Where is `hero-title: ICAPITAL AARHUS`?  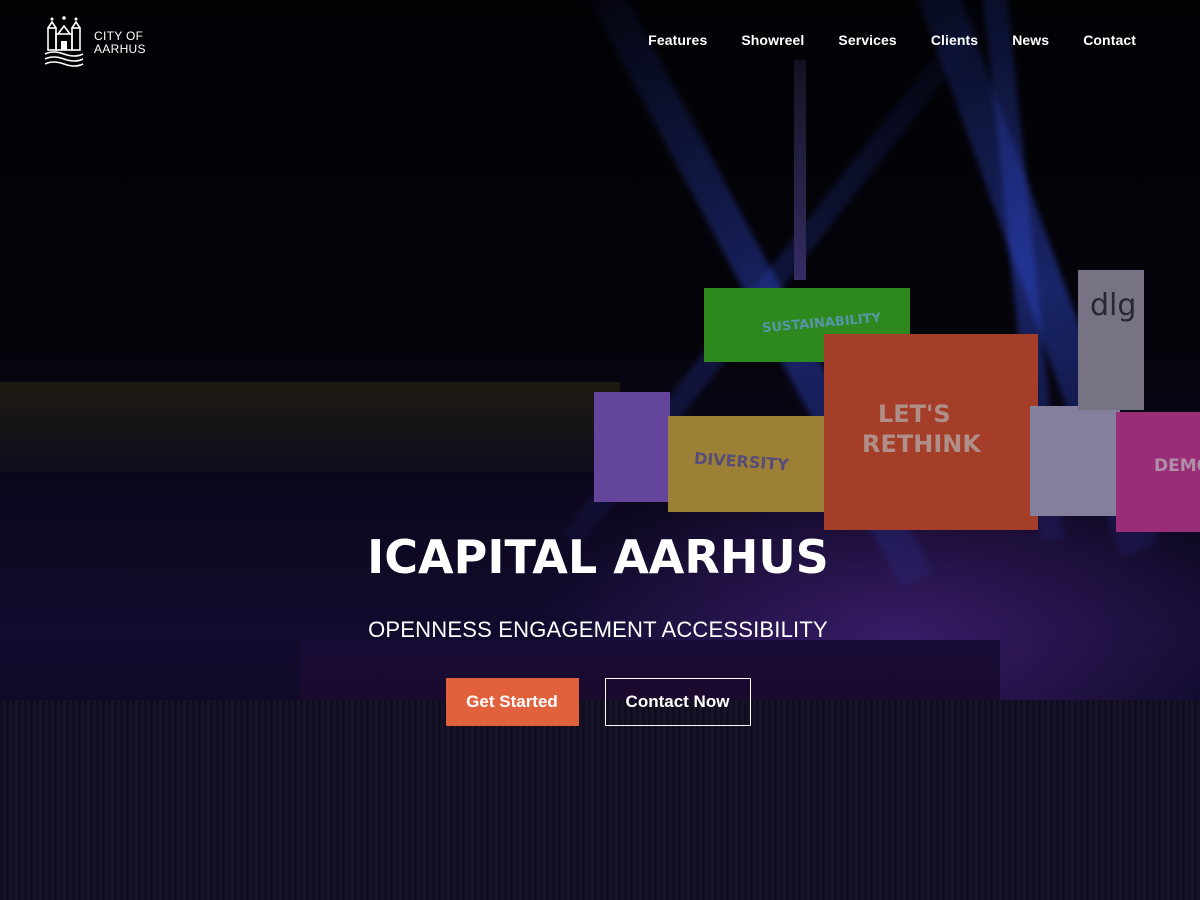
hero-title: ICAPITAL AARHUS is located at coordinates (598, 557).